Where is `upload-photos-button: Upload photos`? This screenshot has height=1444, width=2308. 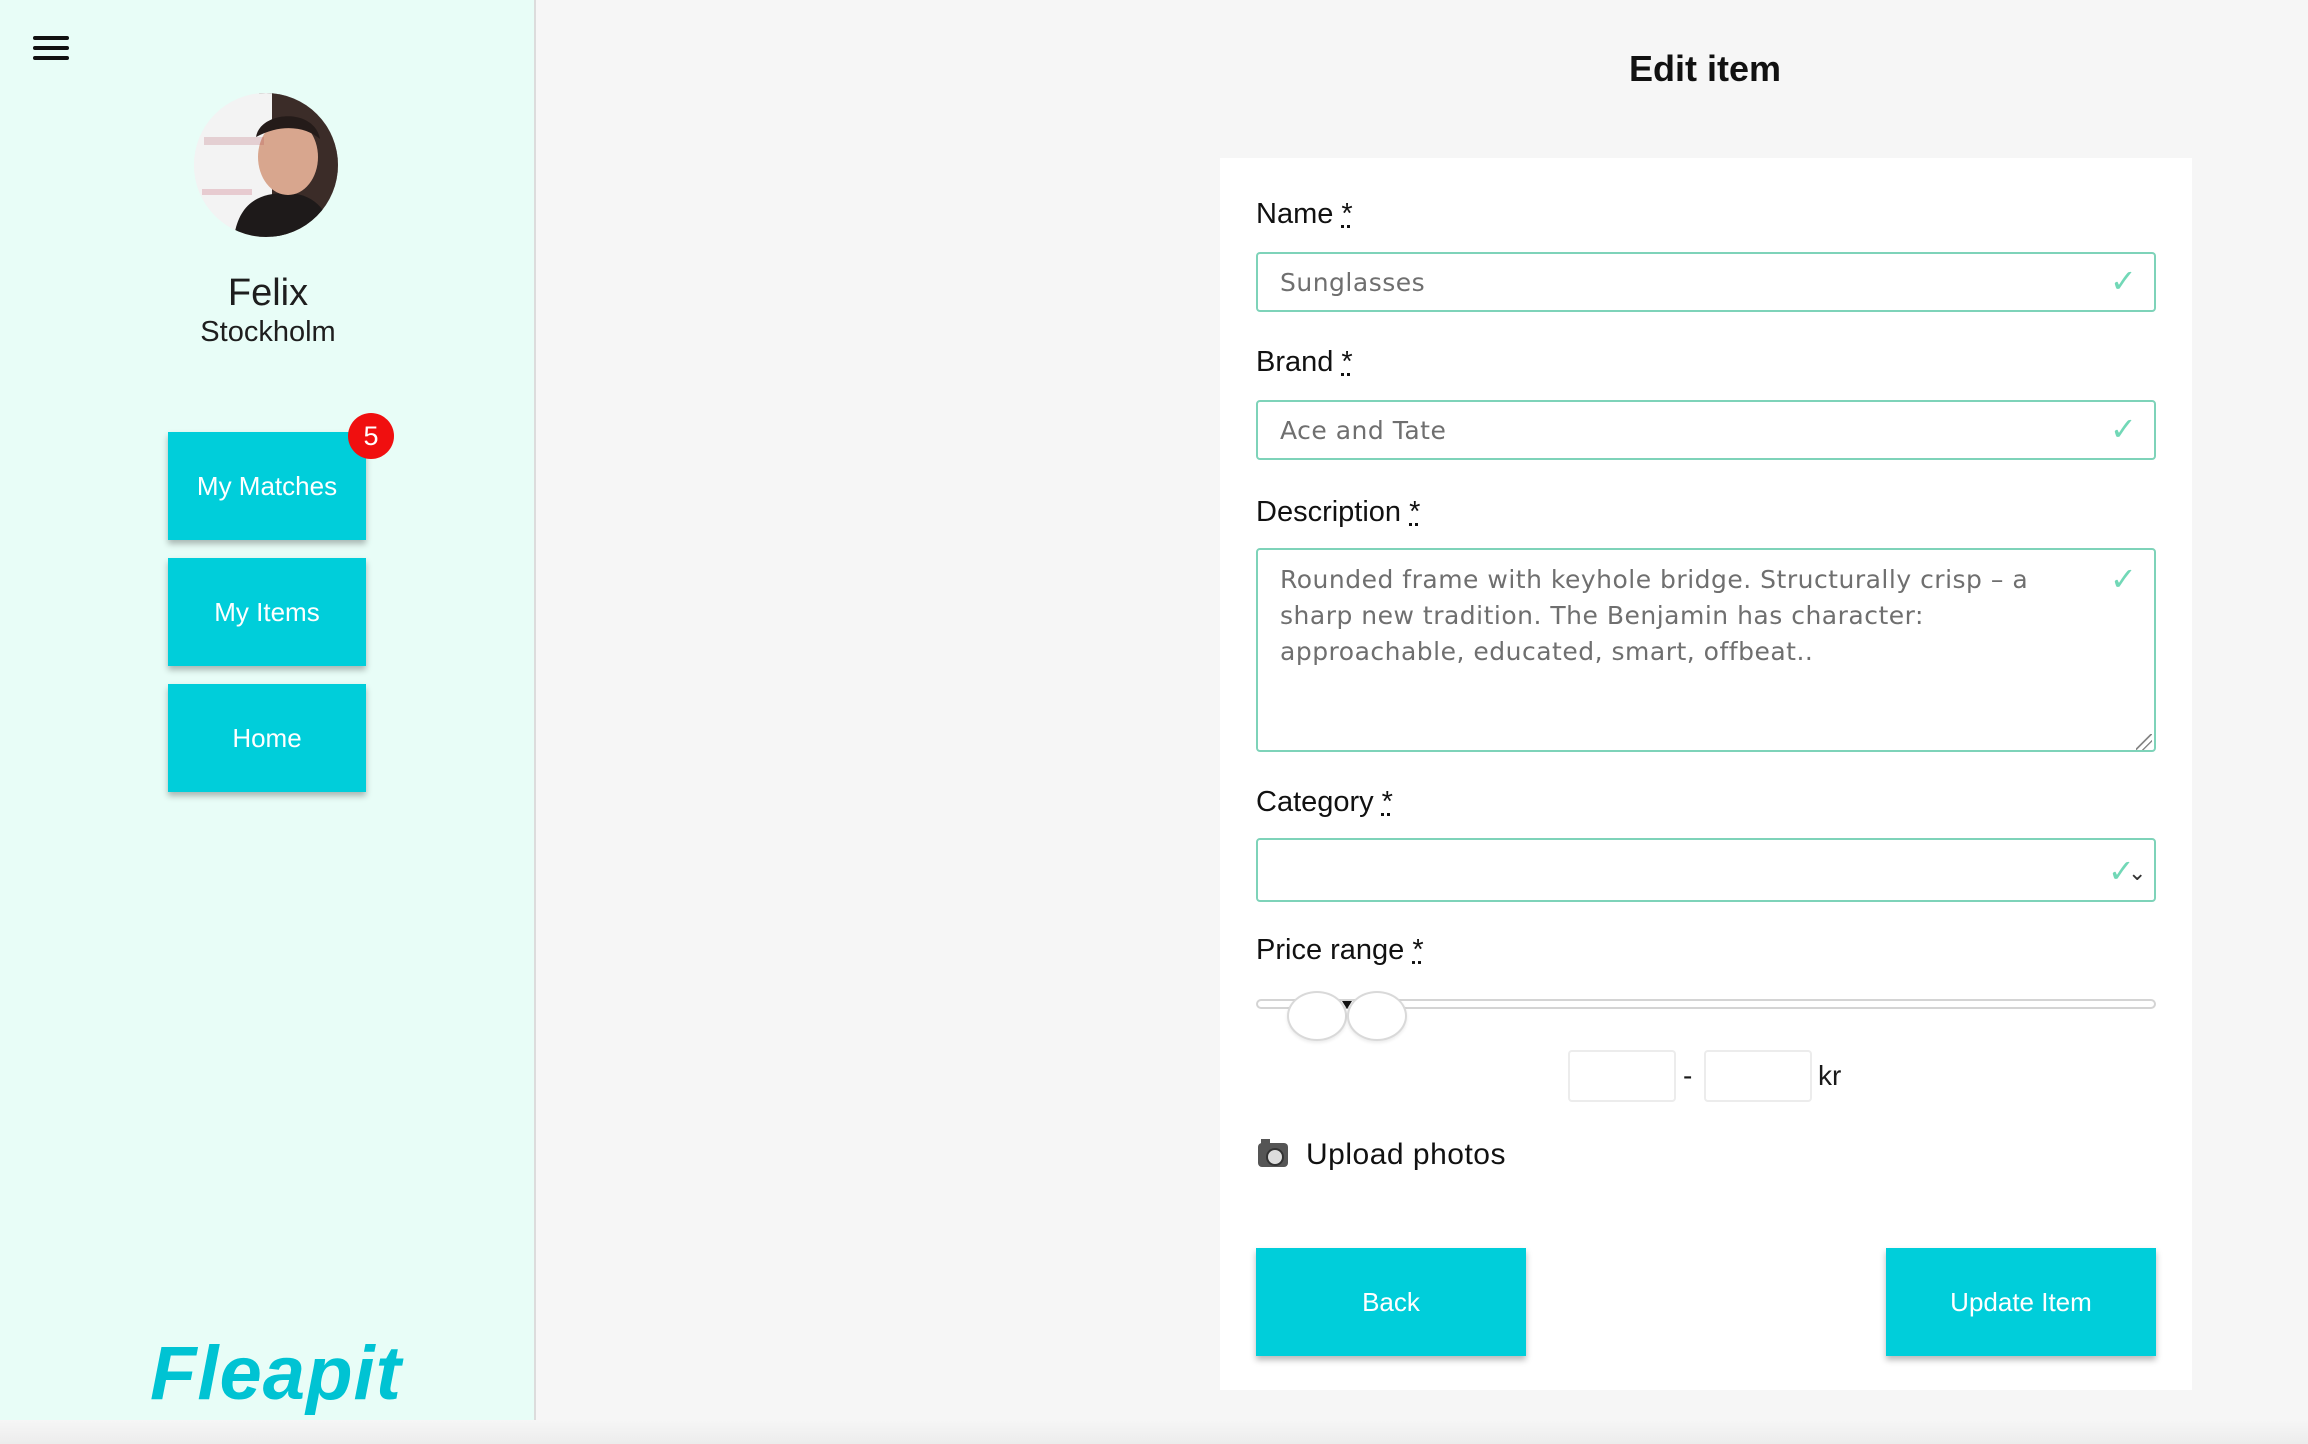 upload-photos-button: Upload photos is located at coordinates (1382, 1155).